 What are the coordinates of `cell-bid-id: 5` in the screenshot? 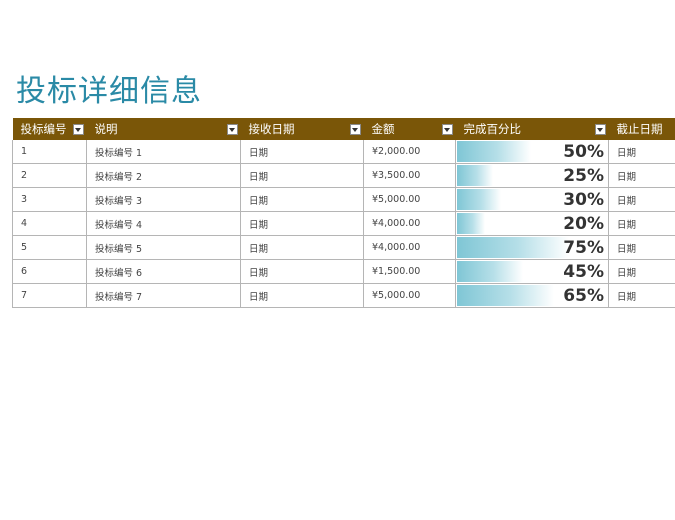 It's located at (49, 247).